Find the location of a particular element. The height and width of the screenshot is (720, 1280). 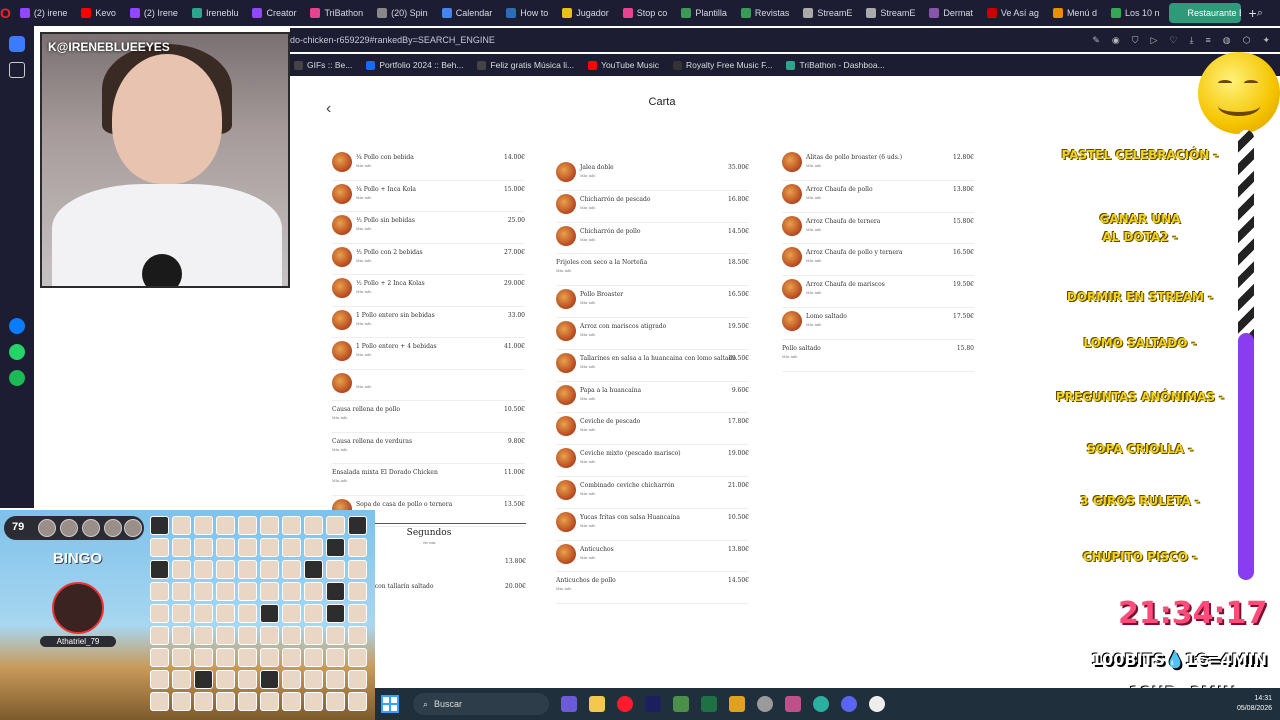

menu-item: Arroz Chaufa de ternera Más info 15.80€ is located at coordinates (883, 227).